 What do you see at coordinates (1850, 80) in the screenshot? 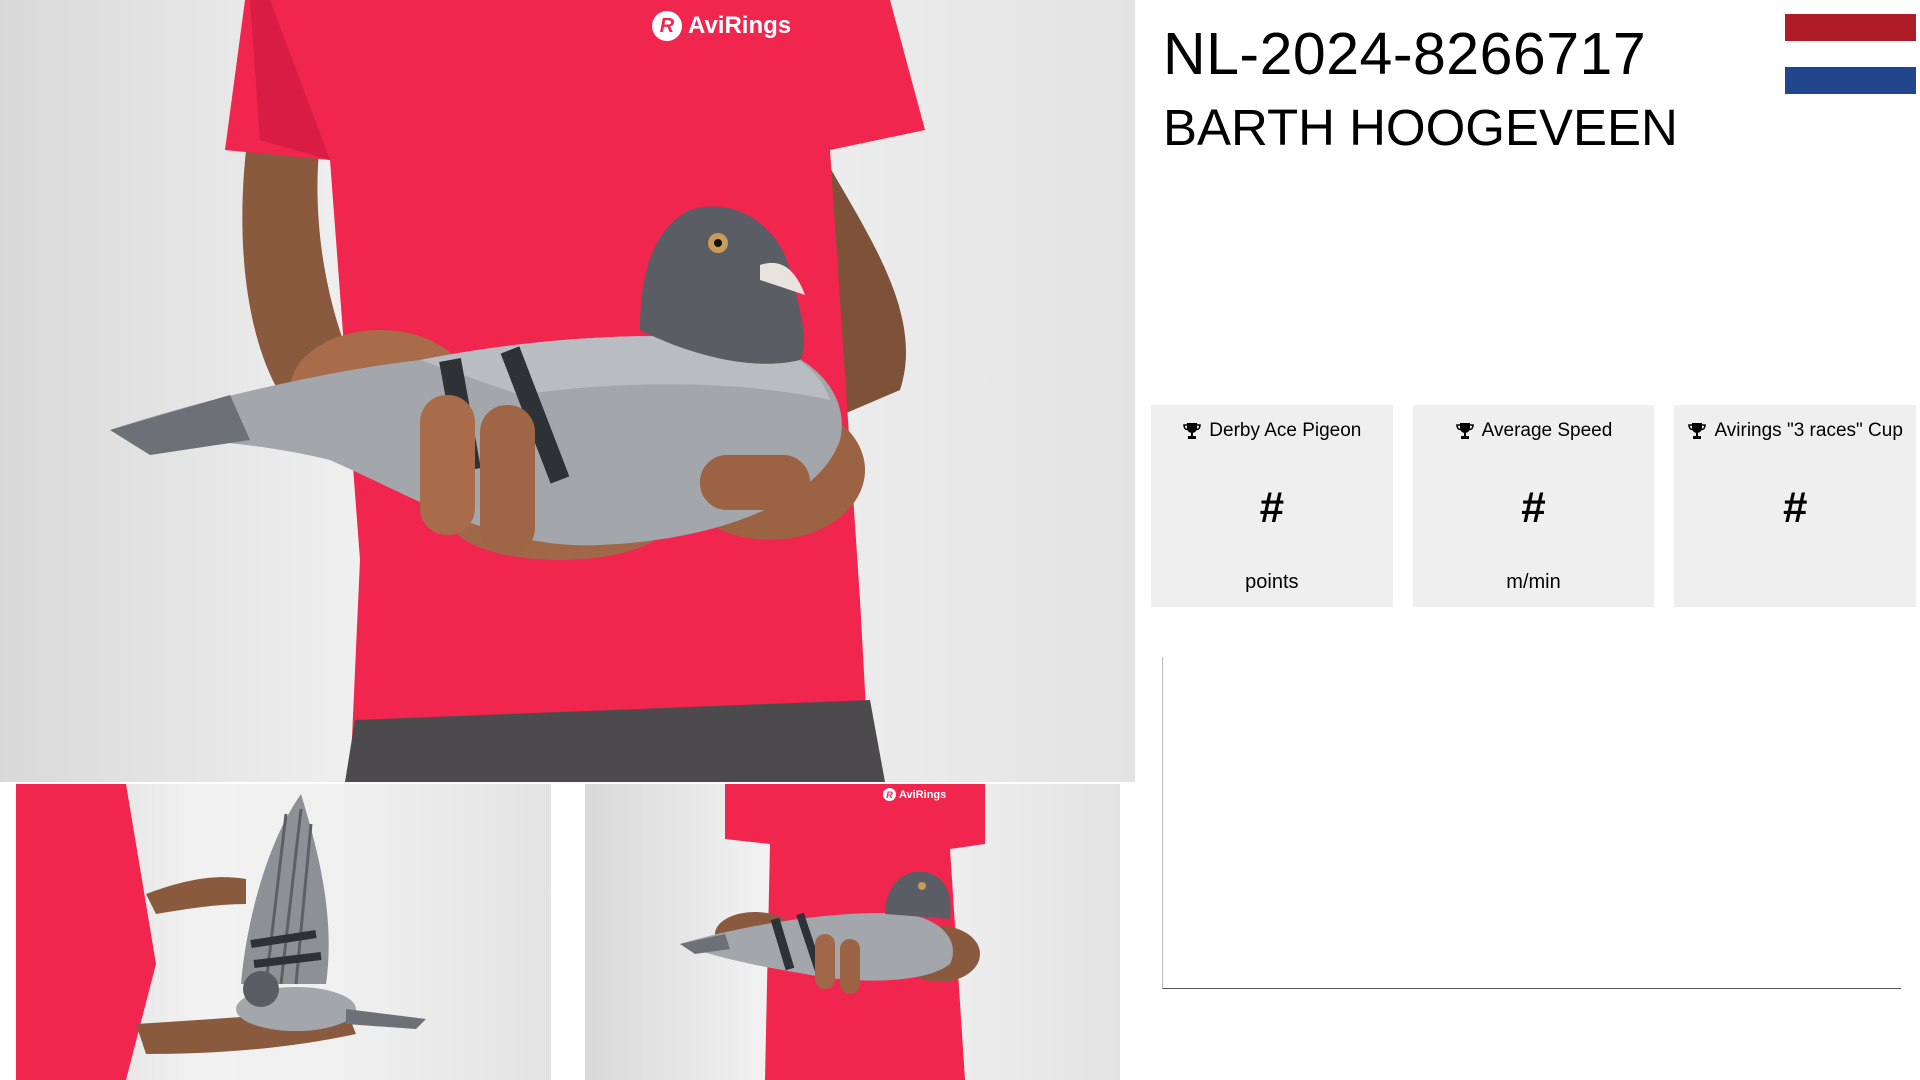
I see `flag-stripe-blue` at bounding box center [1850, 80].